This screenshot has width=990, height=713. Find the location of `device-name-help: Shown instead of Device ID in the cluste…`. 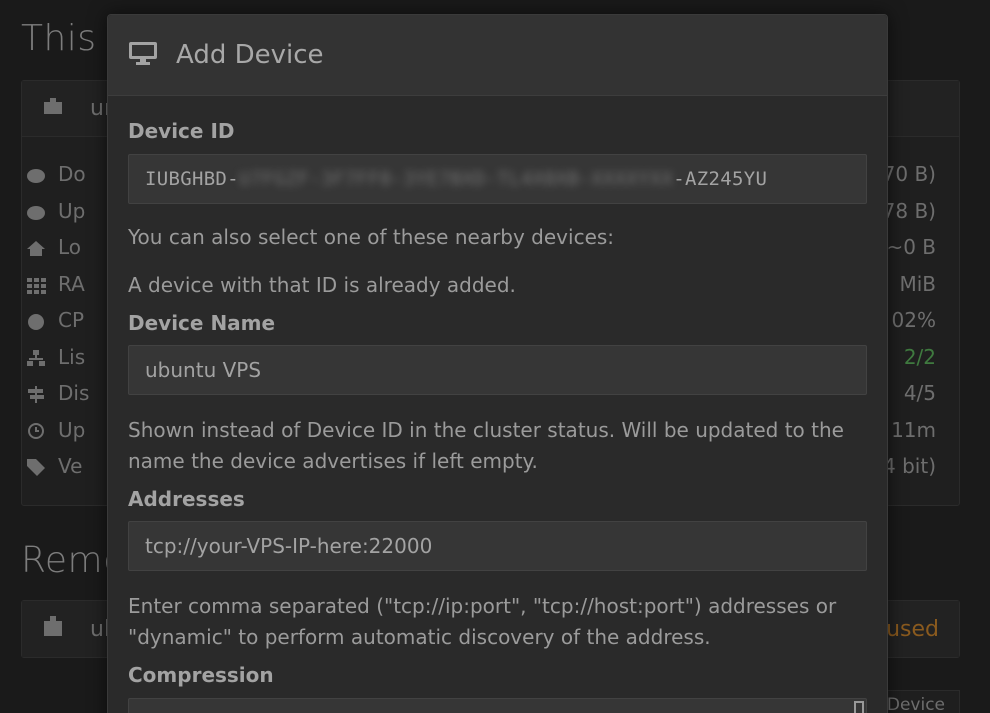

device-name-help: Shown instead of Device ID in the cluste… is located at coordinates (486, 445).